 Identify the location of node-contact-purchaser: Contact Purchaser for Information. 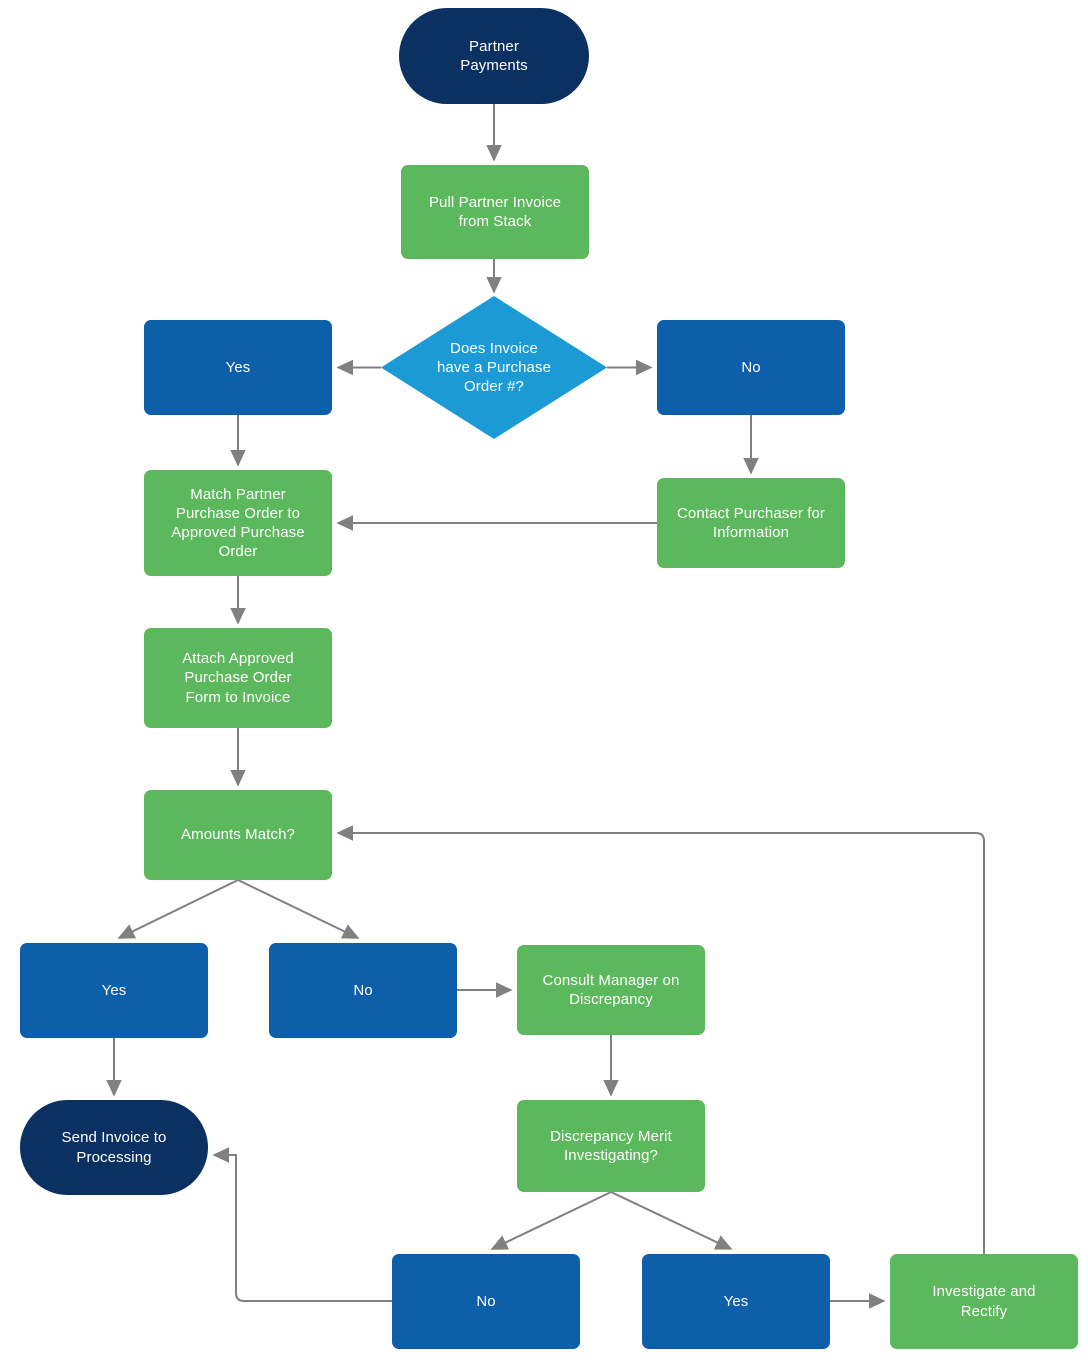
(751, 523).